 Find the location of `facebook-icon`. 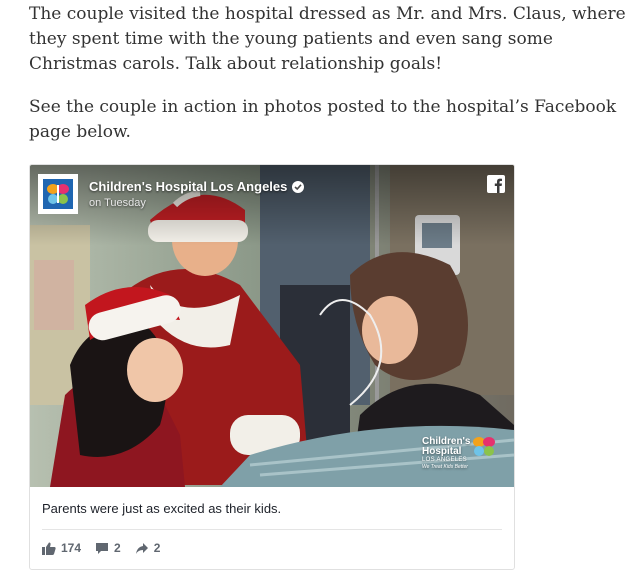

facebook-icon is located at coordinates (496, 184).